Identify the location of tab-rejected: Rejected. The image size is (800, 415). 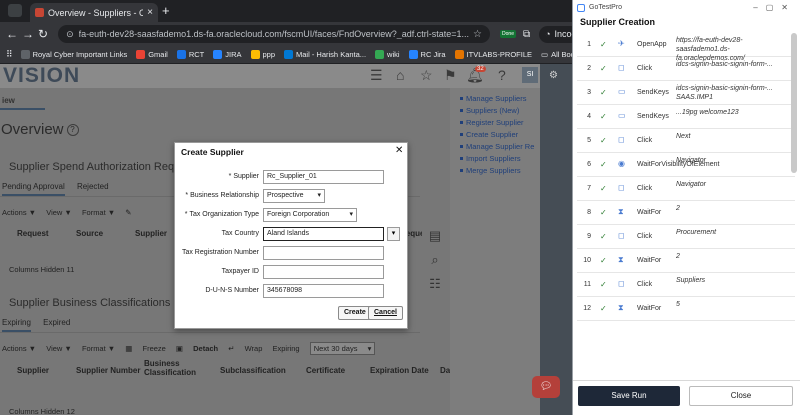
(93, 186).